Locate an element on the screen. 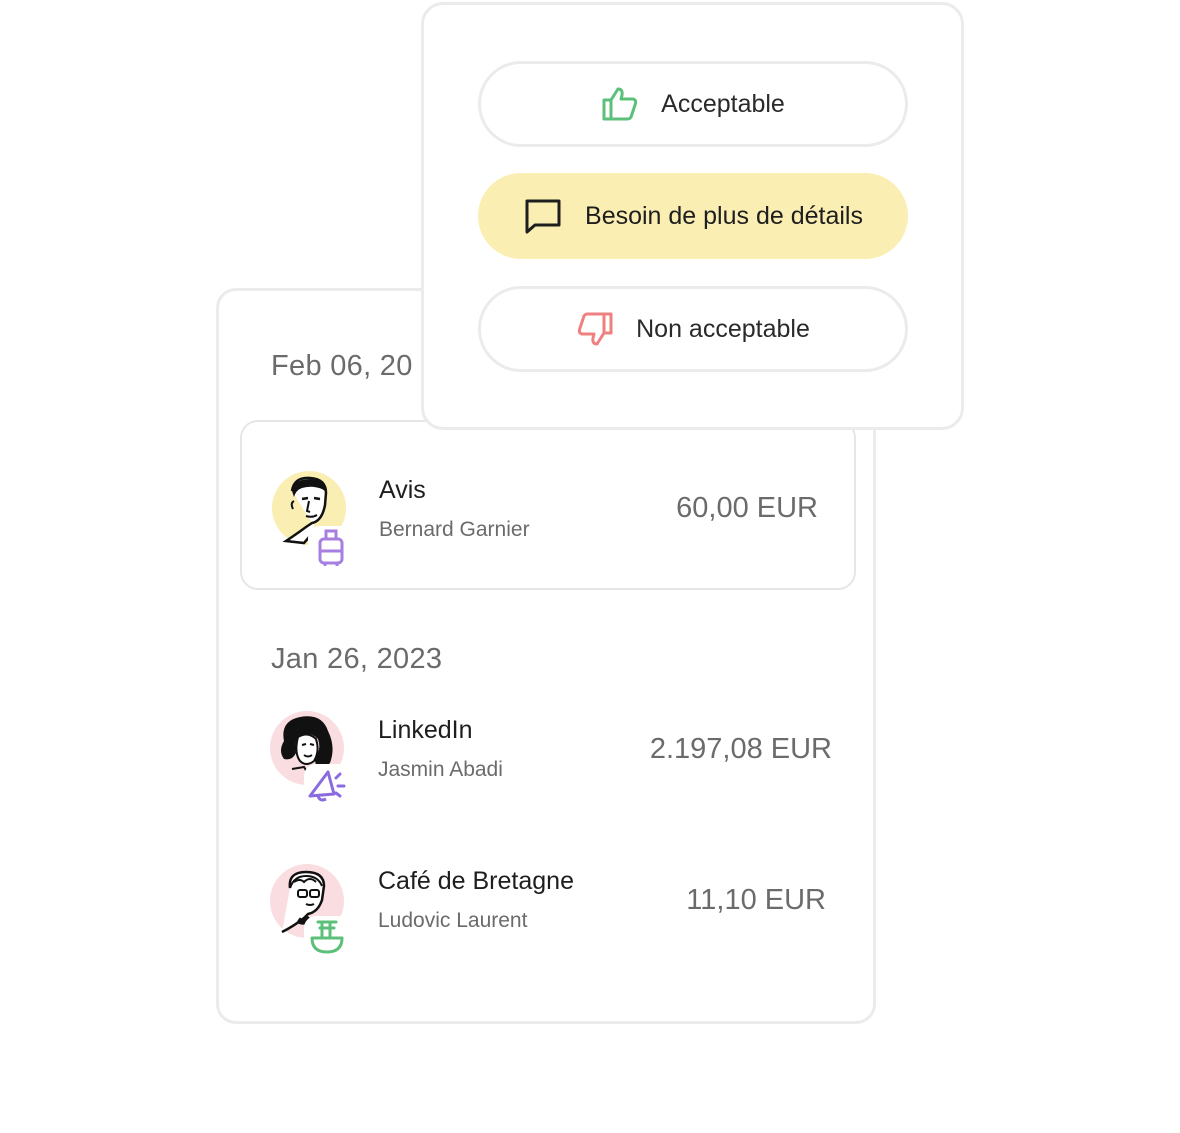 The image size is (1180, 1133). merchant-name: Avis is located at coordinates (402, 490).